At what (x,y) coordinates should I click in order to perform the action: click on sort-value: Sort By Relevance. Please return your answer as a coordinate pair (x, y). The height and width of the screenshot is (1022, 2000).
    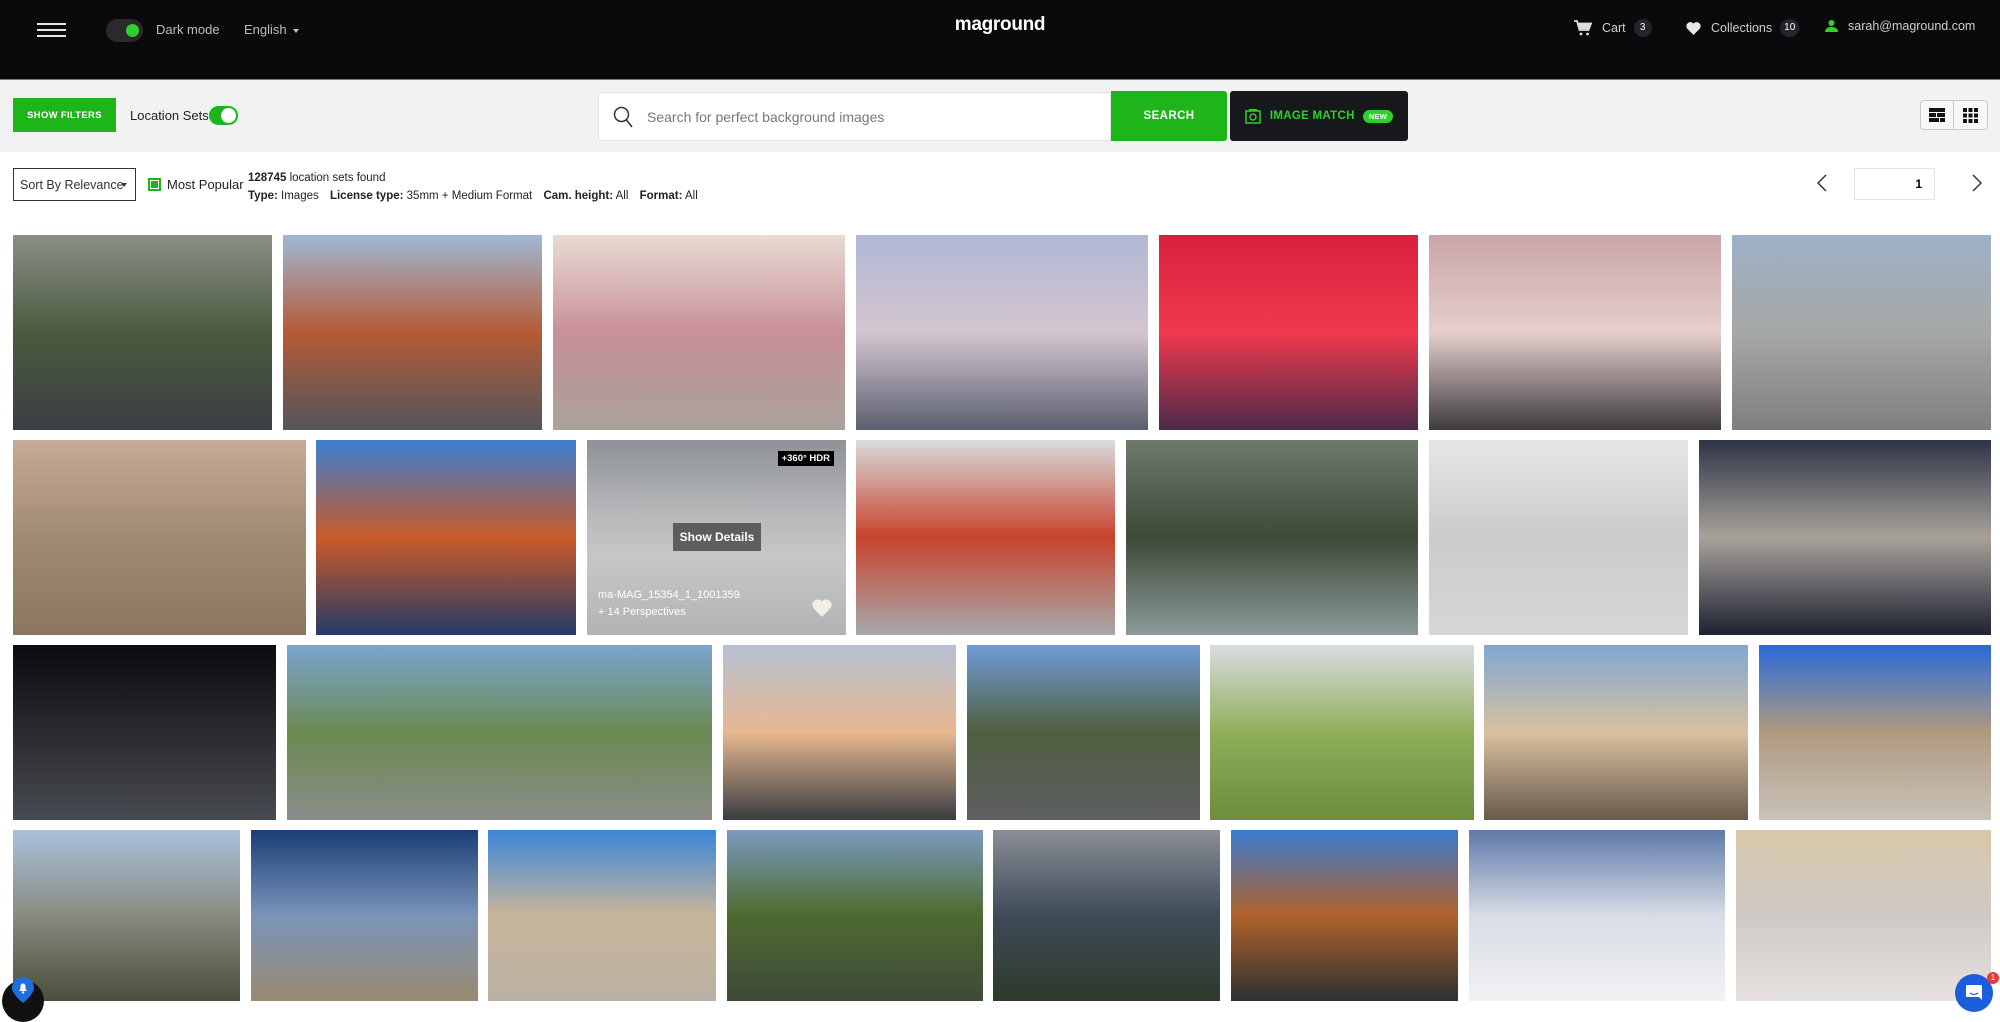
    Looking at the image, I should click on (72, 184).